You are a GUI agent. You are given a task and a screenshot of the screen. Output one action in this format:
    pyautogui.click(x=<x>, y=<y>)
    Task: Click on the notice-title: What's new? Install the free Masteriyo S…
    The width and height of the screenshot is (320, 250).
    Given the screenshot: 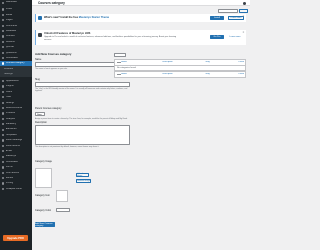 What is the action you would take?
    pyautogui.click(x=77, y=17)
    